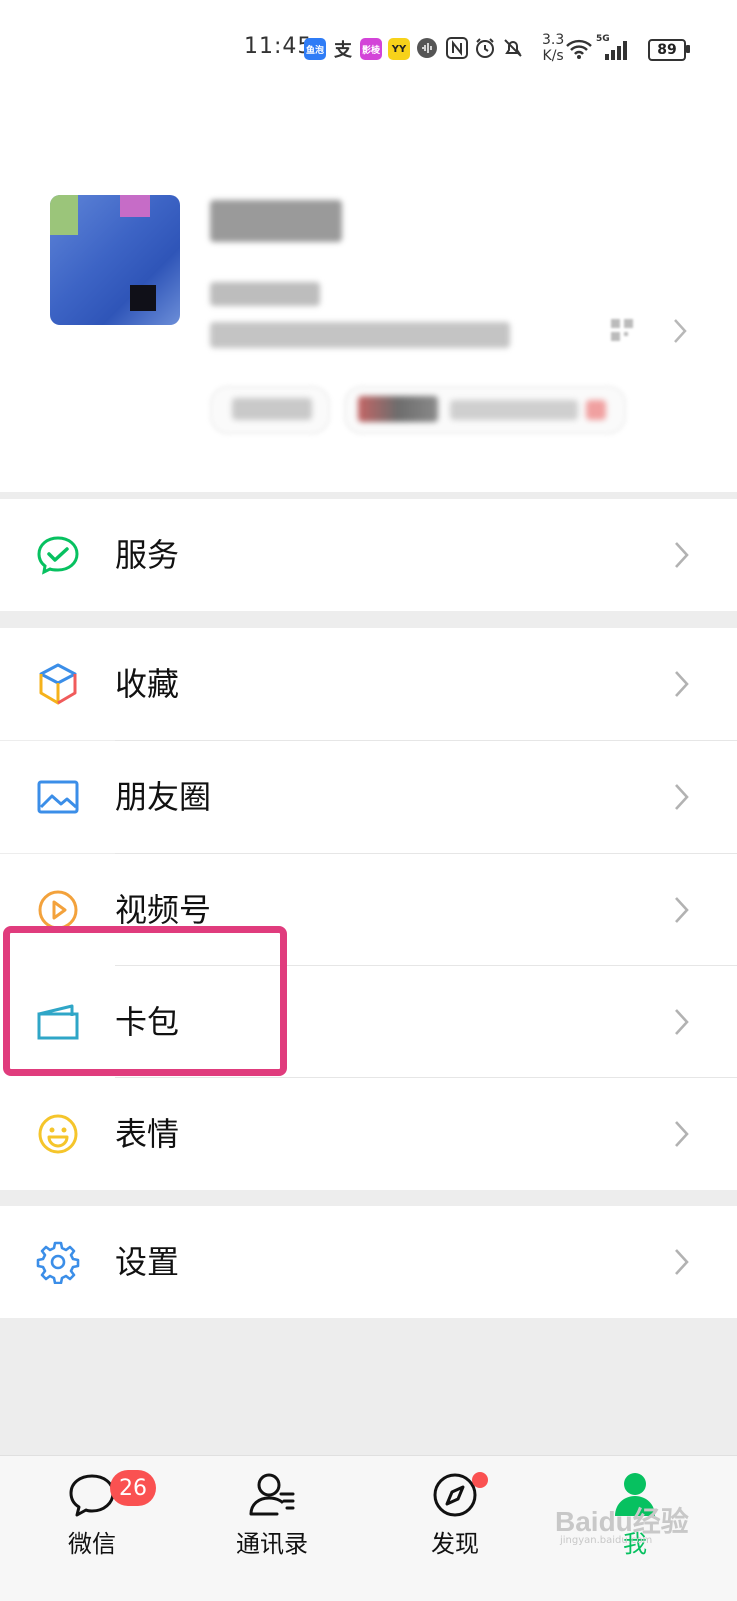 The image size is (737, 1601). I want to click on menu-item-stickers: 表情, so click(368, 1134).